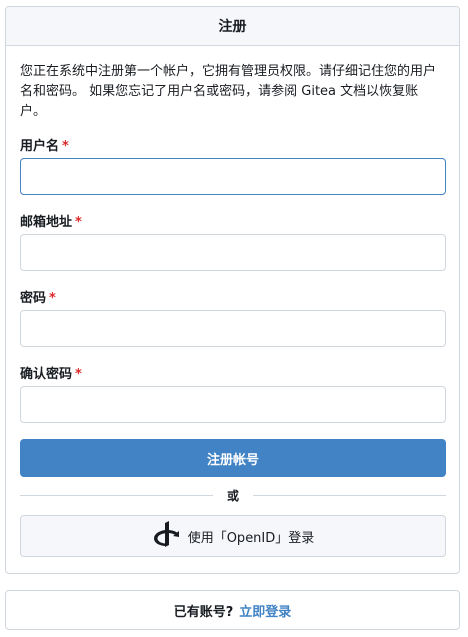  What do you see at coordinates (203, 612) in the screenshot?
I see `login-prompt-text: 已有账号?` at bounding box center [203, 612].